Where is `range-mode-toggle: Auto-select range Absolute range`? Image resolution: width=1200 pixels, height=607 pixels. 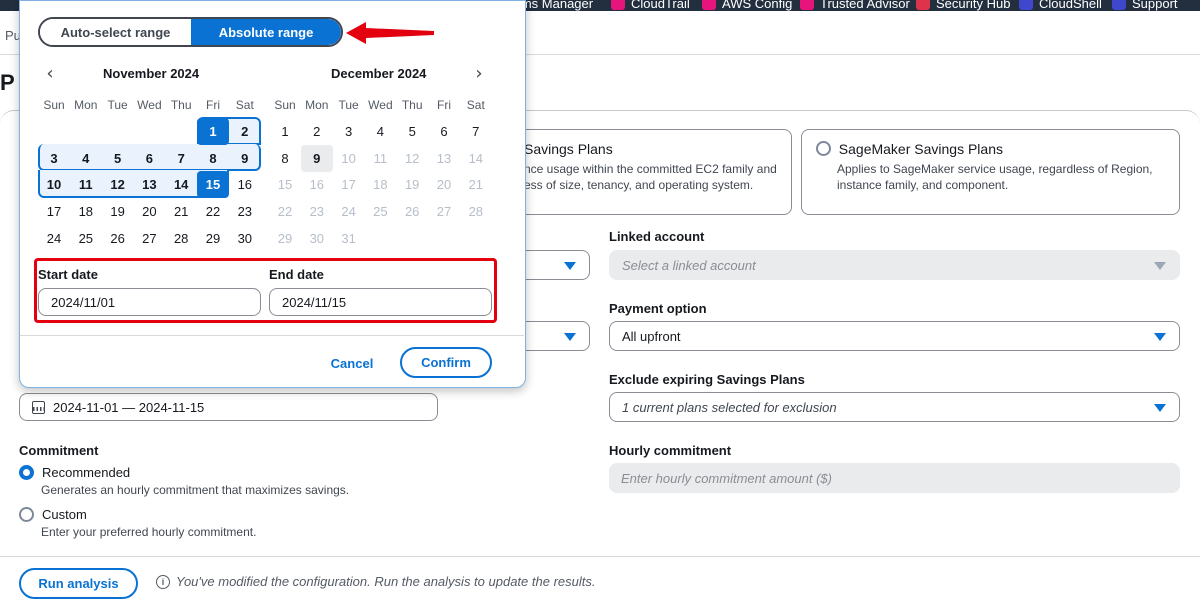 range-mode-toggle: Auto-select range Absolute range is located at coordinates (190, 32).